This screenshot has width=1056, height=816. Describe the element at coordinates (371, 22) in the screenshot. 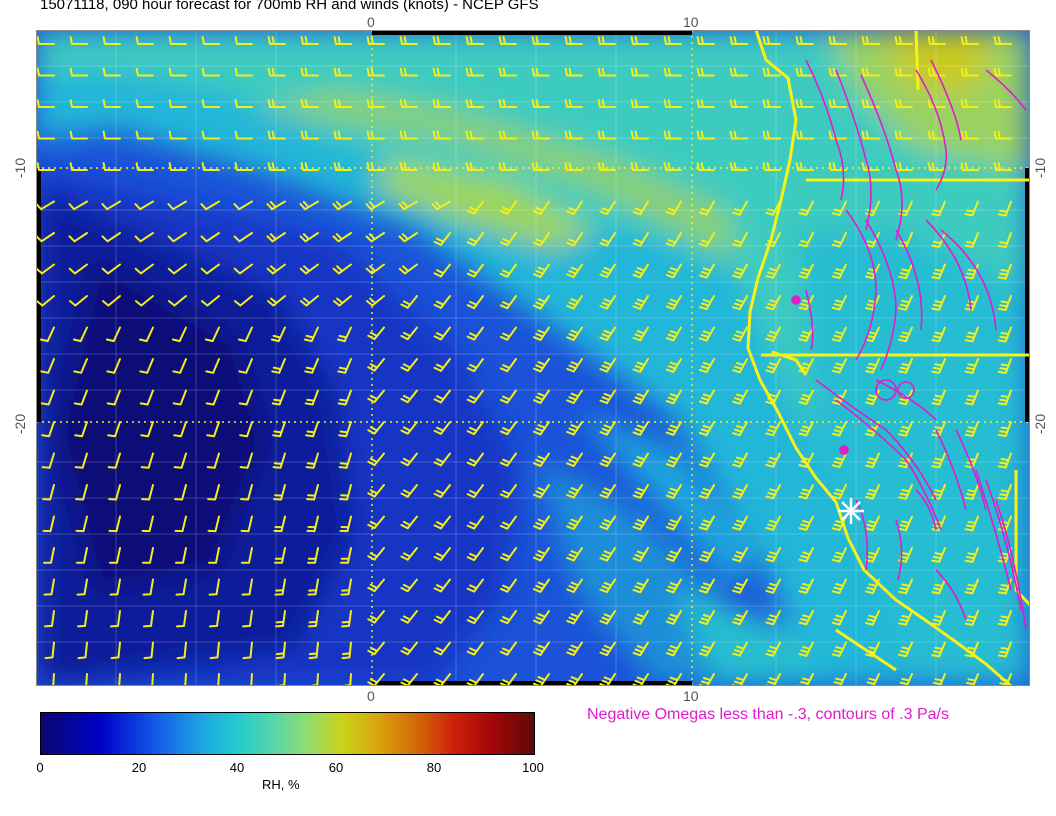

I see `top-tick-0: 0` at that location.